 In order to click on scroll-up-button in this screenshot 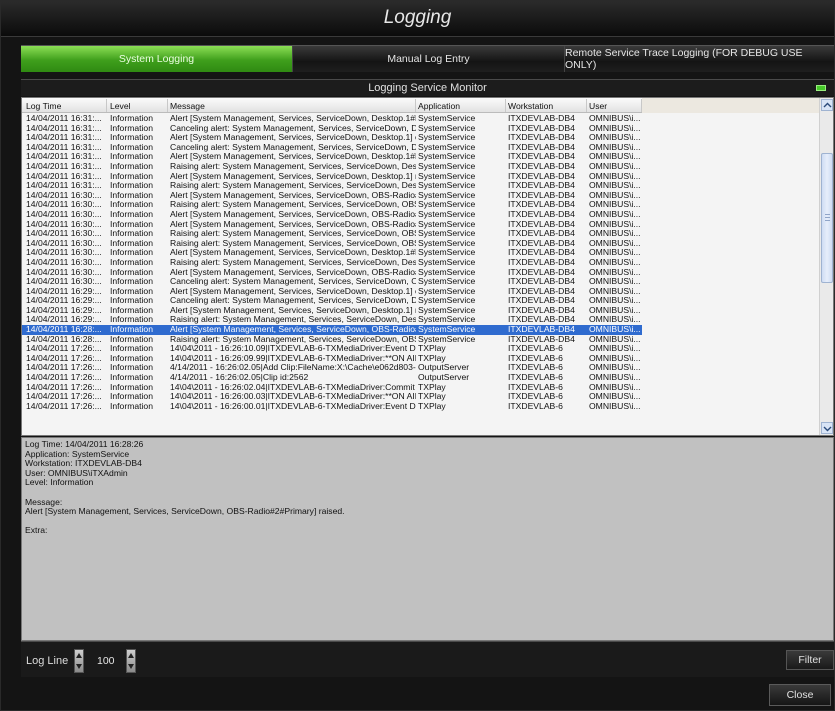, I will do `click(827, 105)`.